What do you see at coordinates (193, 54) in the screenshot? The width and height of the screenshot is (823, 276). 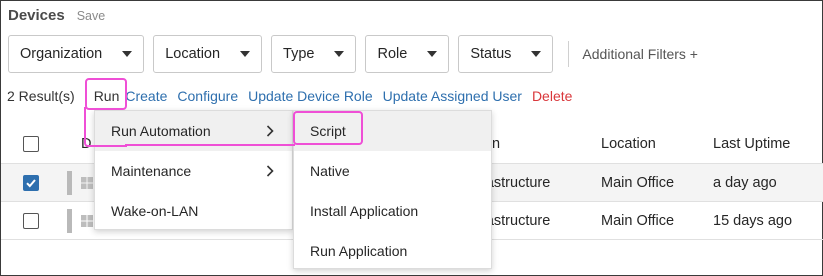 I see `filter-label: Location` at bounding box center [193, 54].